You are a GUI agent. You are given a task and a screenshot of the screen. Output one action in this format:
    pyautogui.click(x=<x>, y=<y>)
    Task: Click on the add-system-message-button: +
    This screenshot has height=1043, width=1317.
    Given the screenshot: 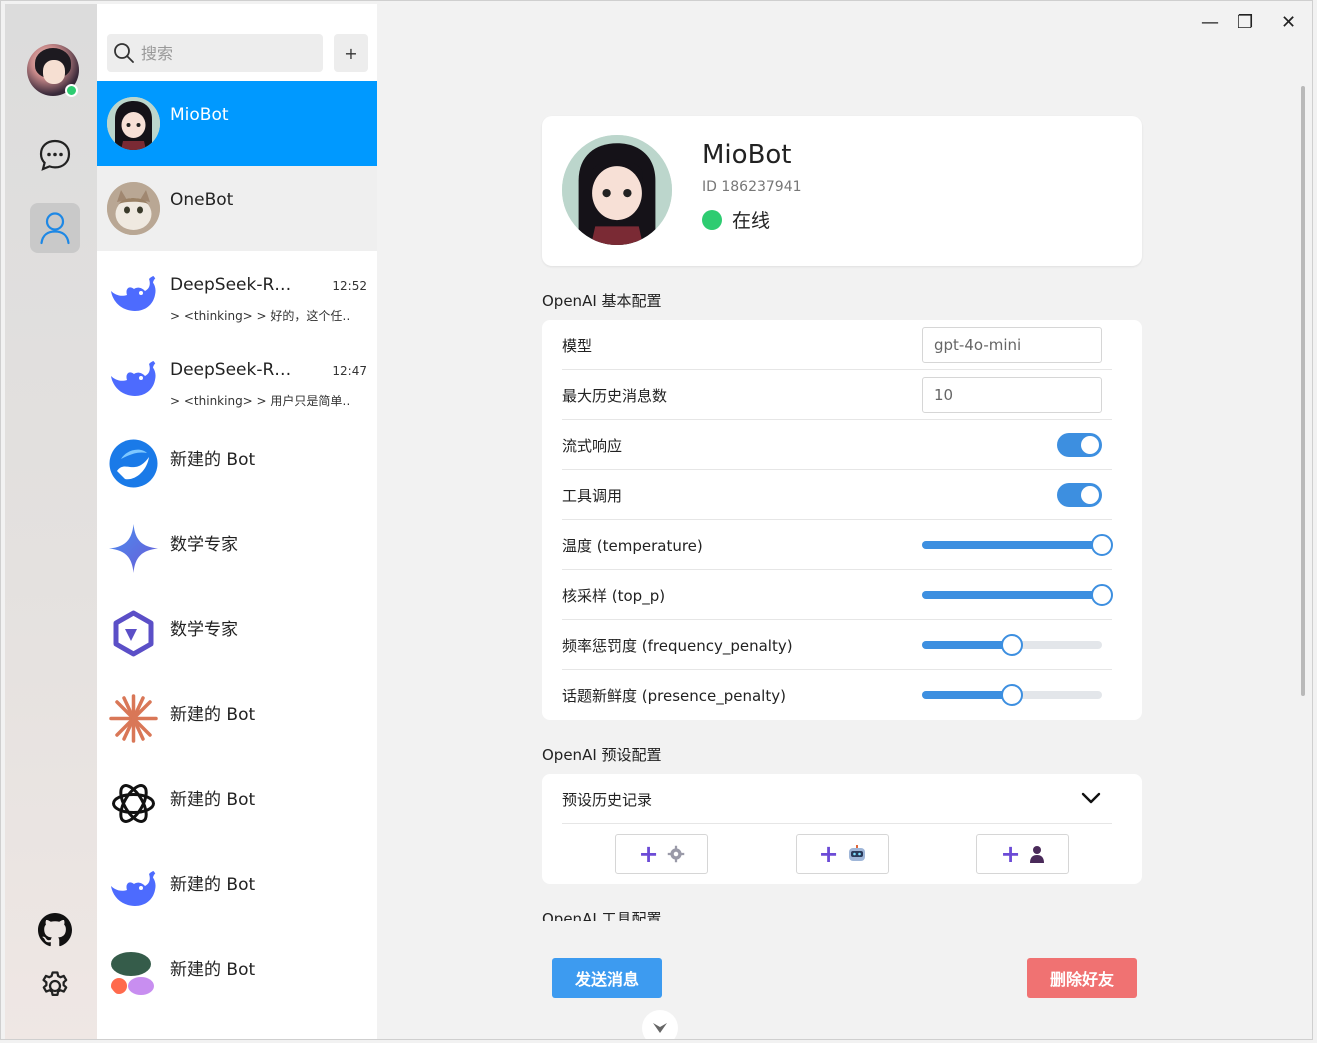 What is the action you would take?
    pyautogui.click(x=661, y=854)
    